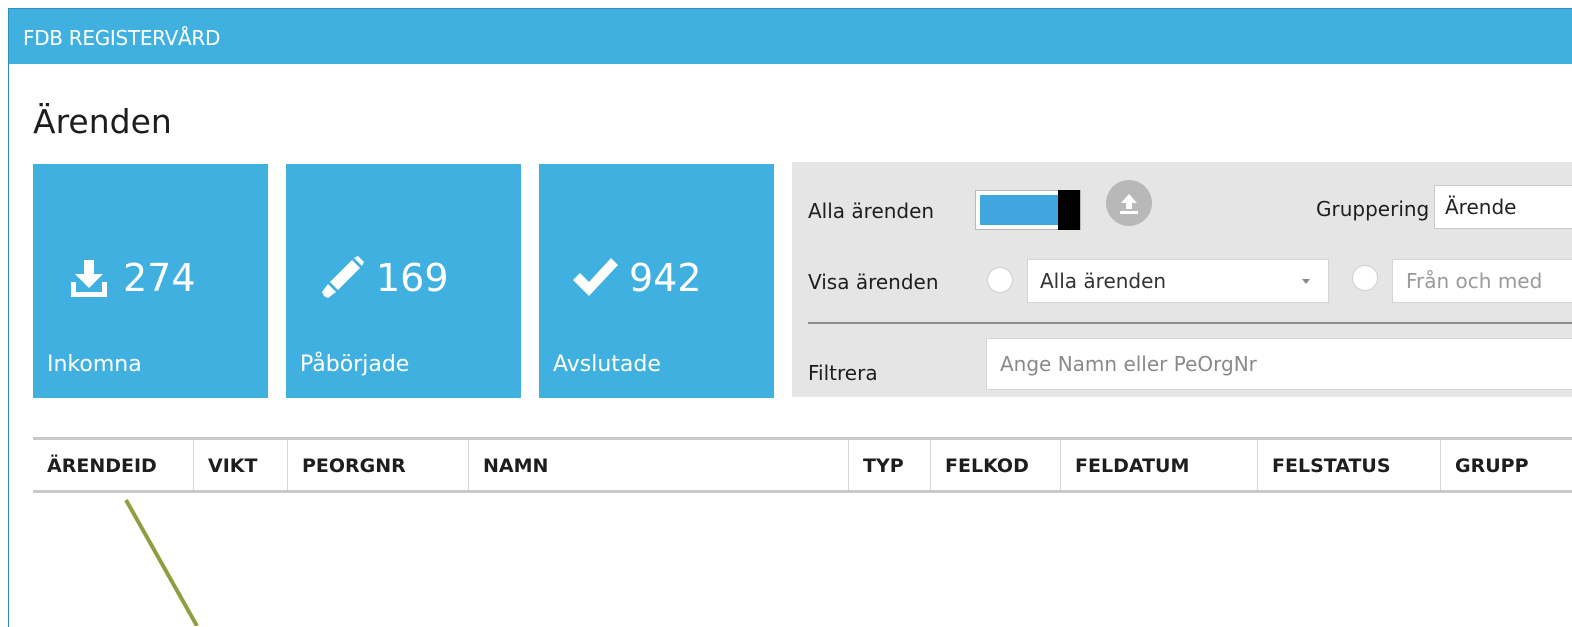 The width and height of the screenshot is (1572, 627). Describe the element at coordinates (1103, 281) in the screenshot. I see `show-cases-select-value: Alla ärenden` at that location.